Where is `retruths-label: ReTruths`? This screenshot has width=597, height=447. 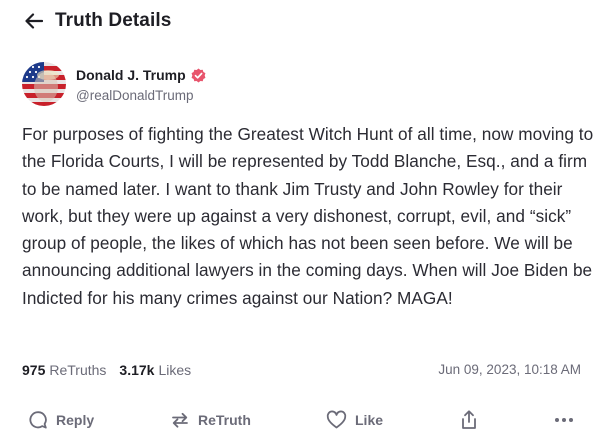 retruths-label: ReTruths is located at coordinates (78, 370).